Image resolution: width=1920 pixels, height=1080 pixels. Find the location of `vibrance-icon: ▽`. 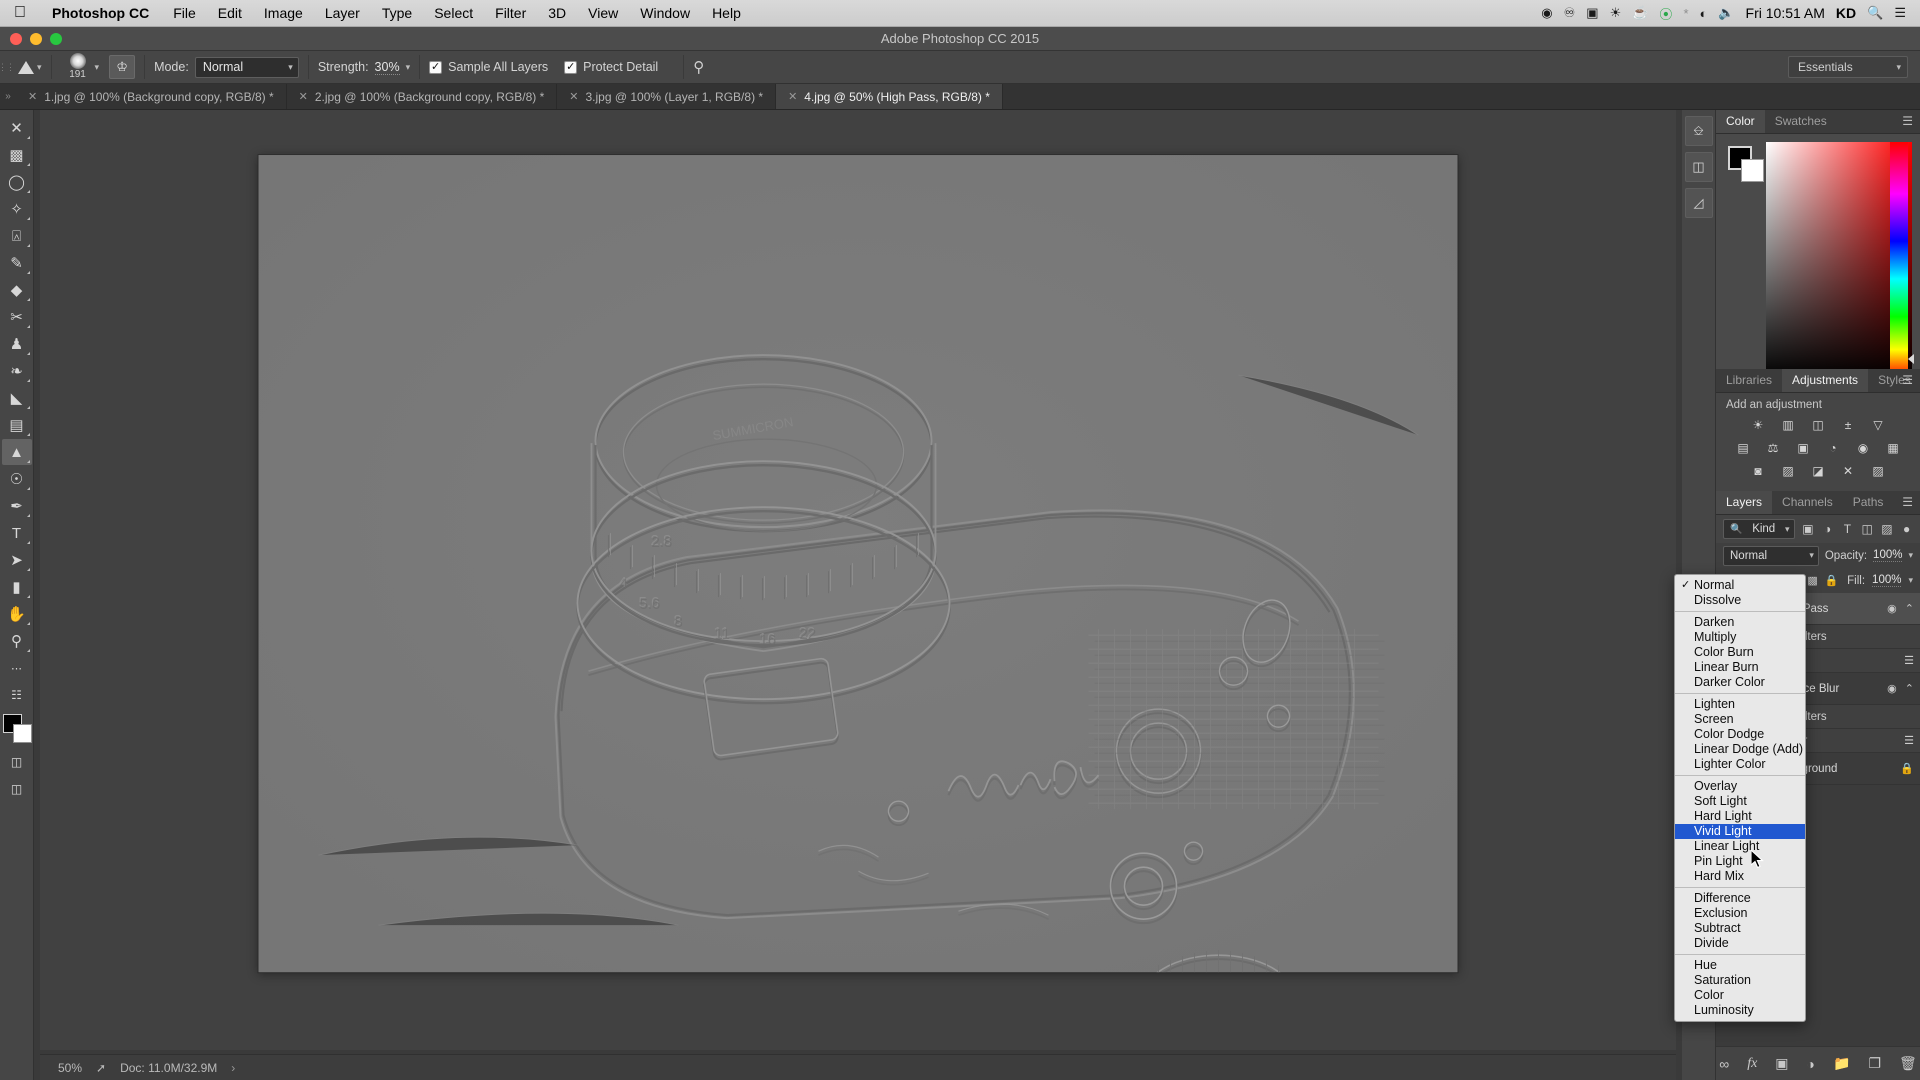

vibrance-icon: ▽ is located at coordinates (1878, 424).